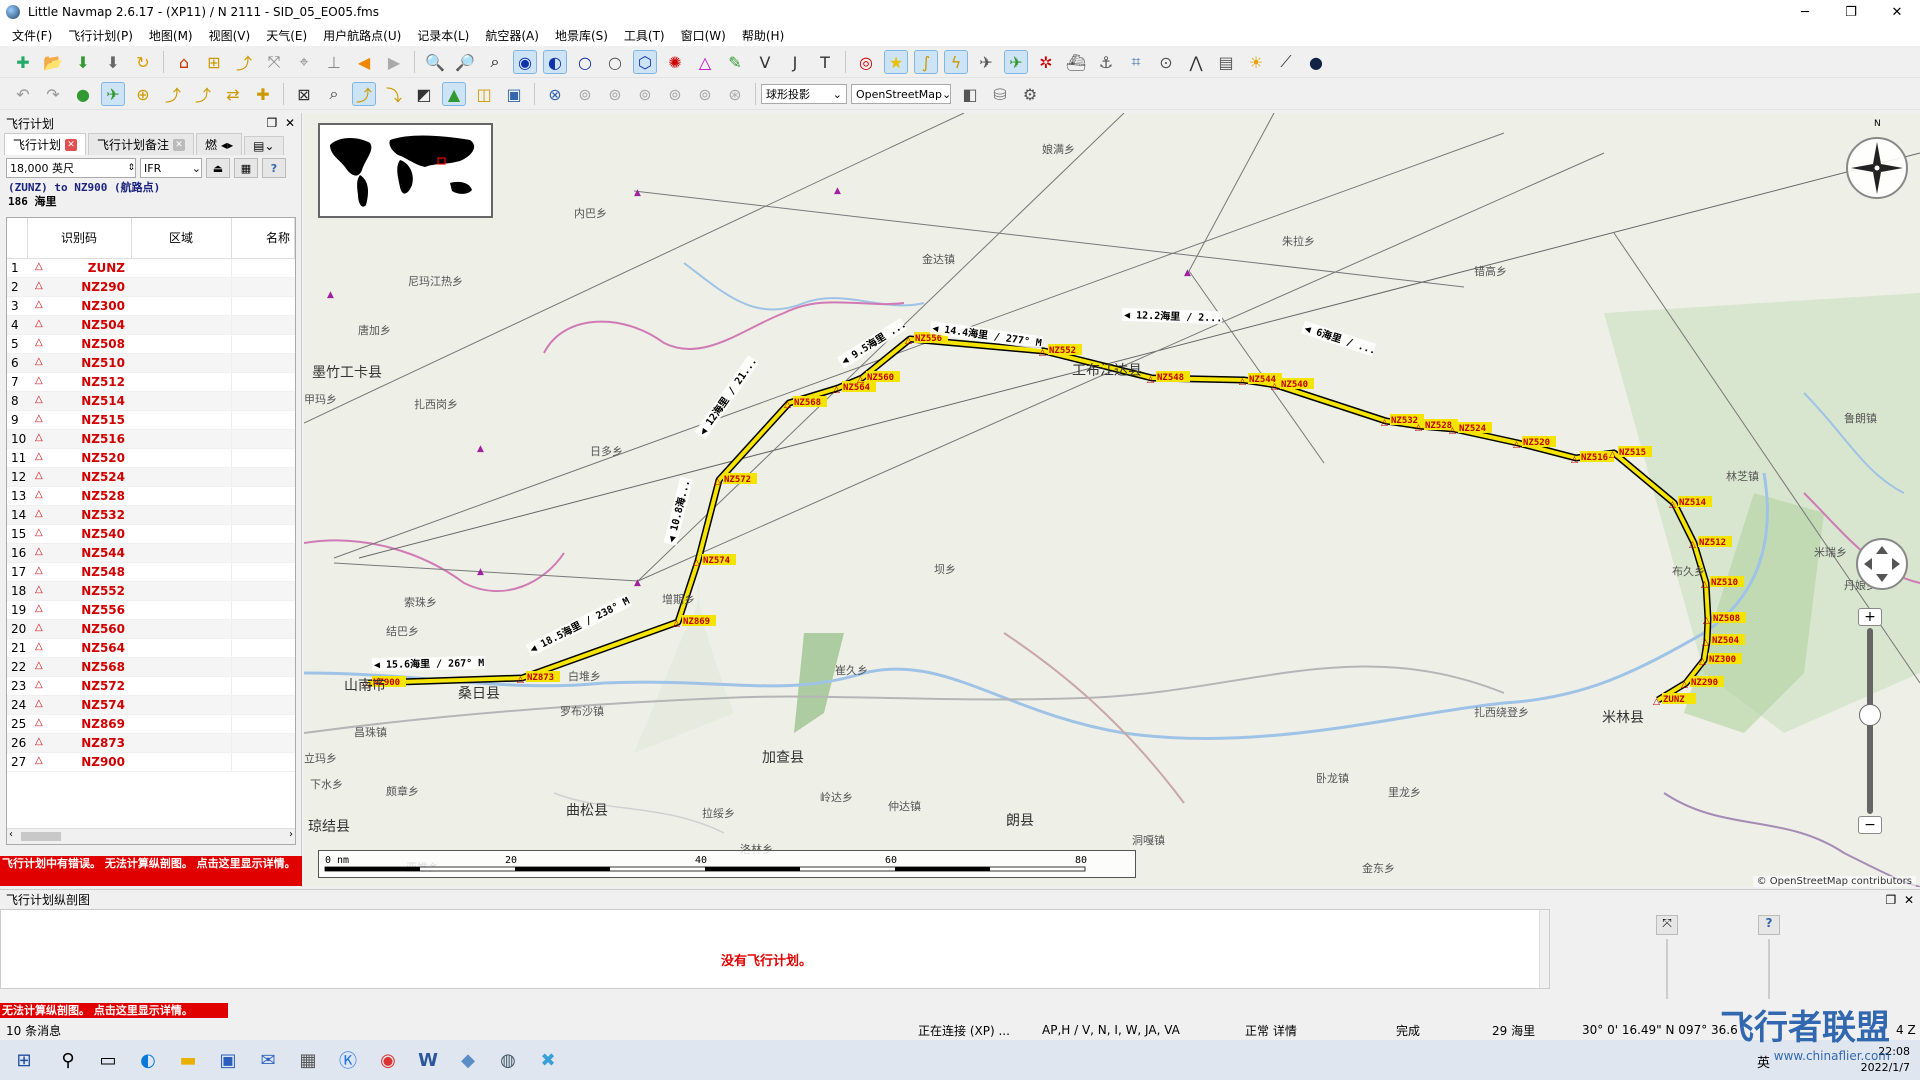  Describe the element at coordinates (1870, 723) in the screenshot. I see `zoom-slider: + −` at that location.